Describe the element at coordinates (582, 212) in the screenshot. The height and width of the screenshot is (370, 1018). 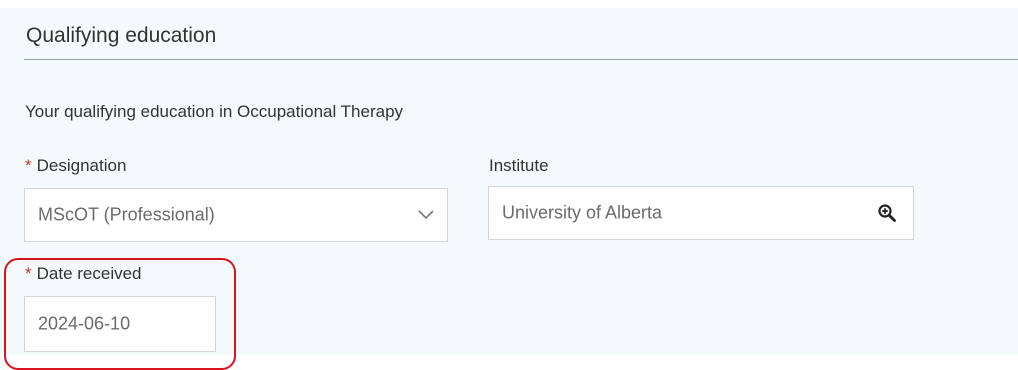
I see `institute-value: University of Alberta` at that location.